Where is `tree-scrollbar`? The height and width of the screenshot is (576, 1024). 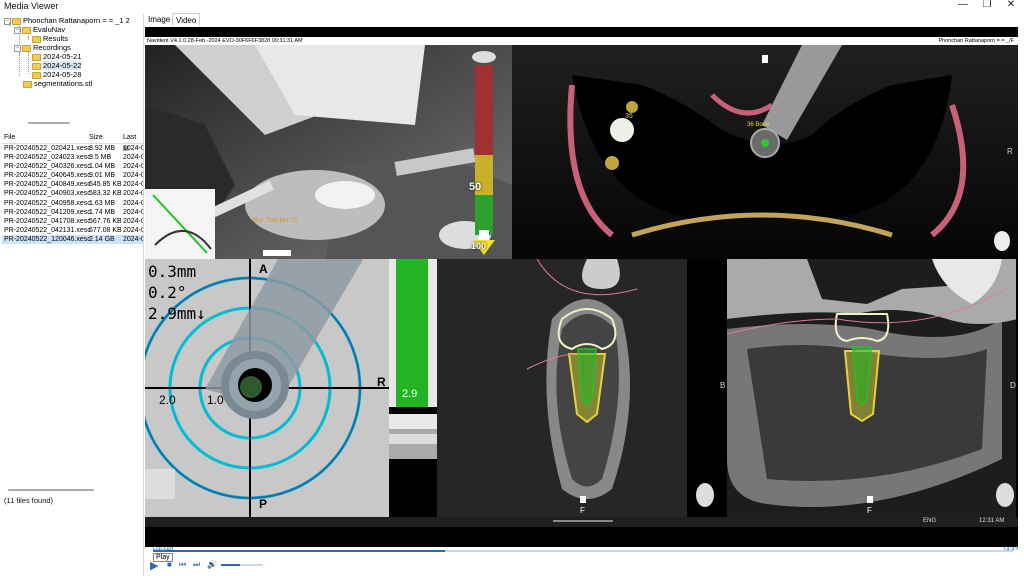 tree-scrollbar is located at coordinates (49, 123).